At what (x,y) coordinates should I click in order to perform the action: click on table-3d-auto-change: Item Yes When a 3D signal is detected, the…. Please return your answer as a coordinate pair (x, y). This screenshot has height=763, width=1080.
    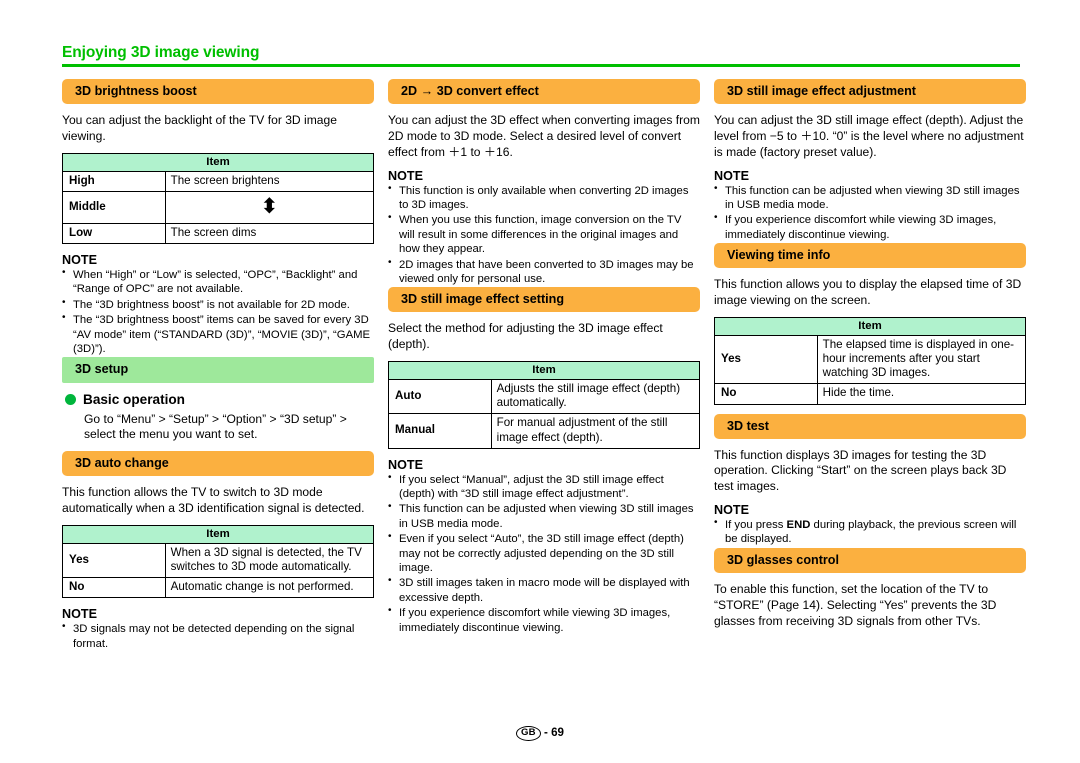
    Looking at the image, I should click on (218, 561).